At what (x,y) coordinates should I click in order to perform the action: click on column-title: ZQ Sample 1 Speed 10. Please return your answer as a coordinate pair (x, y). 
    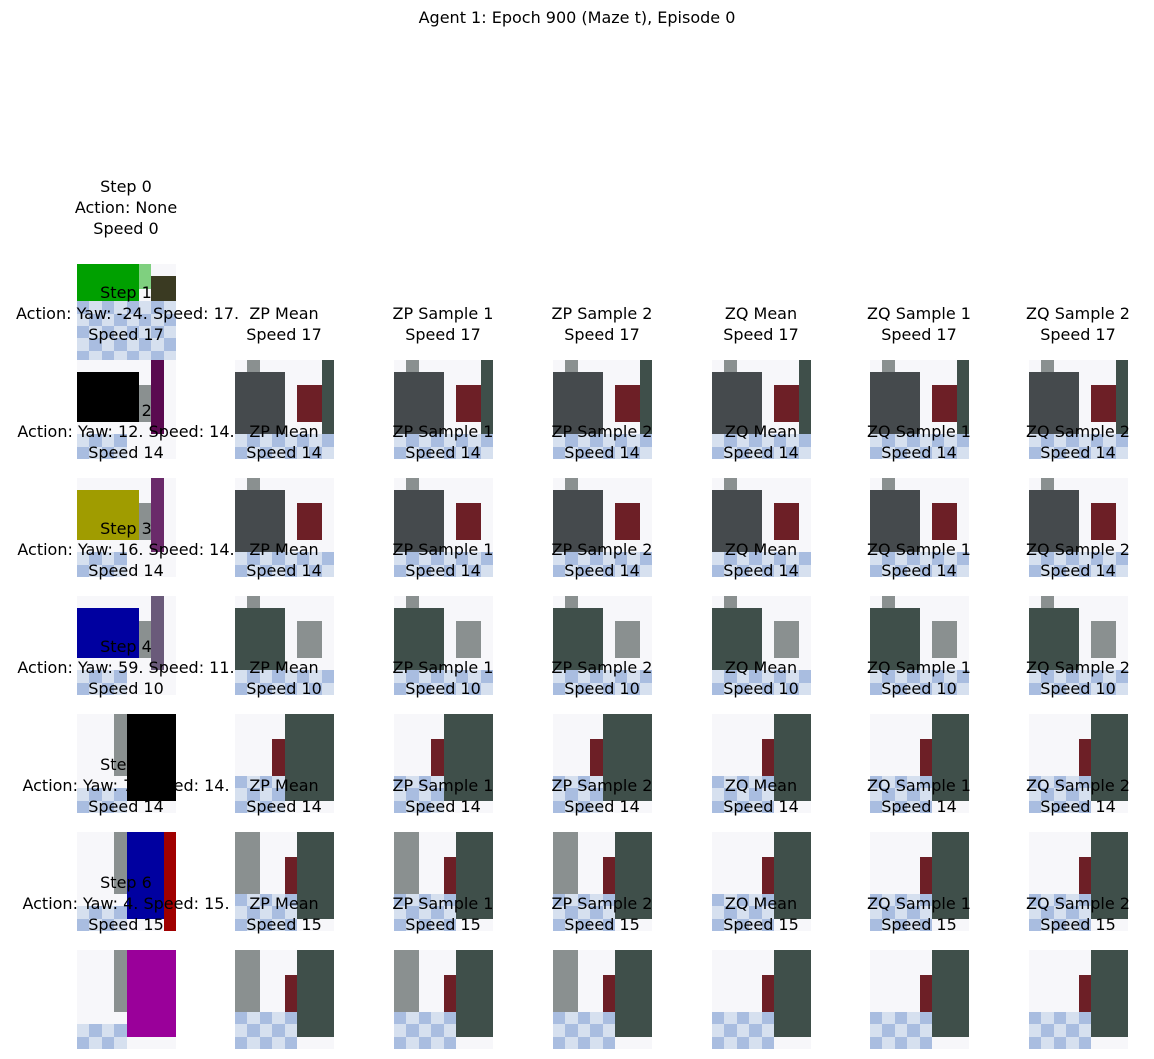
    Looking at the image, I should click on (919, 678).